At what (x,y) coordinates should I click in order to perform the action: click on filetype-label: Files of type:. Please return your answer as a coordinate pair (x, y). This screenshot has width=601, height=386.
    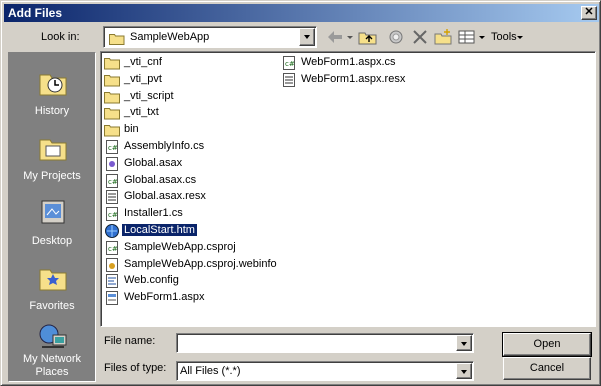
    Looking at the image, I should click on (135, 368).